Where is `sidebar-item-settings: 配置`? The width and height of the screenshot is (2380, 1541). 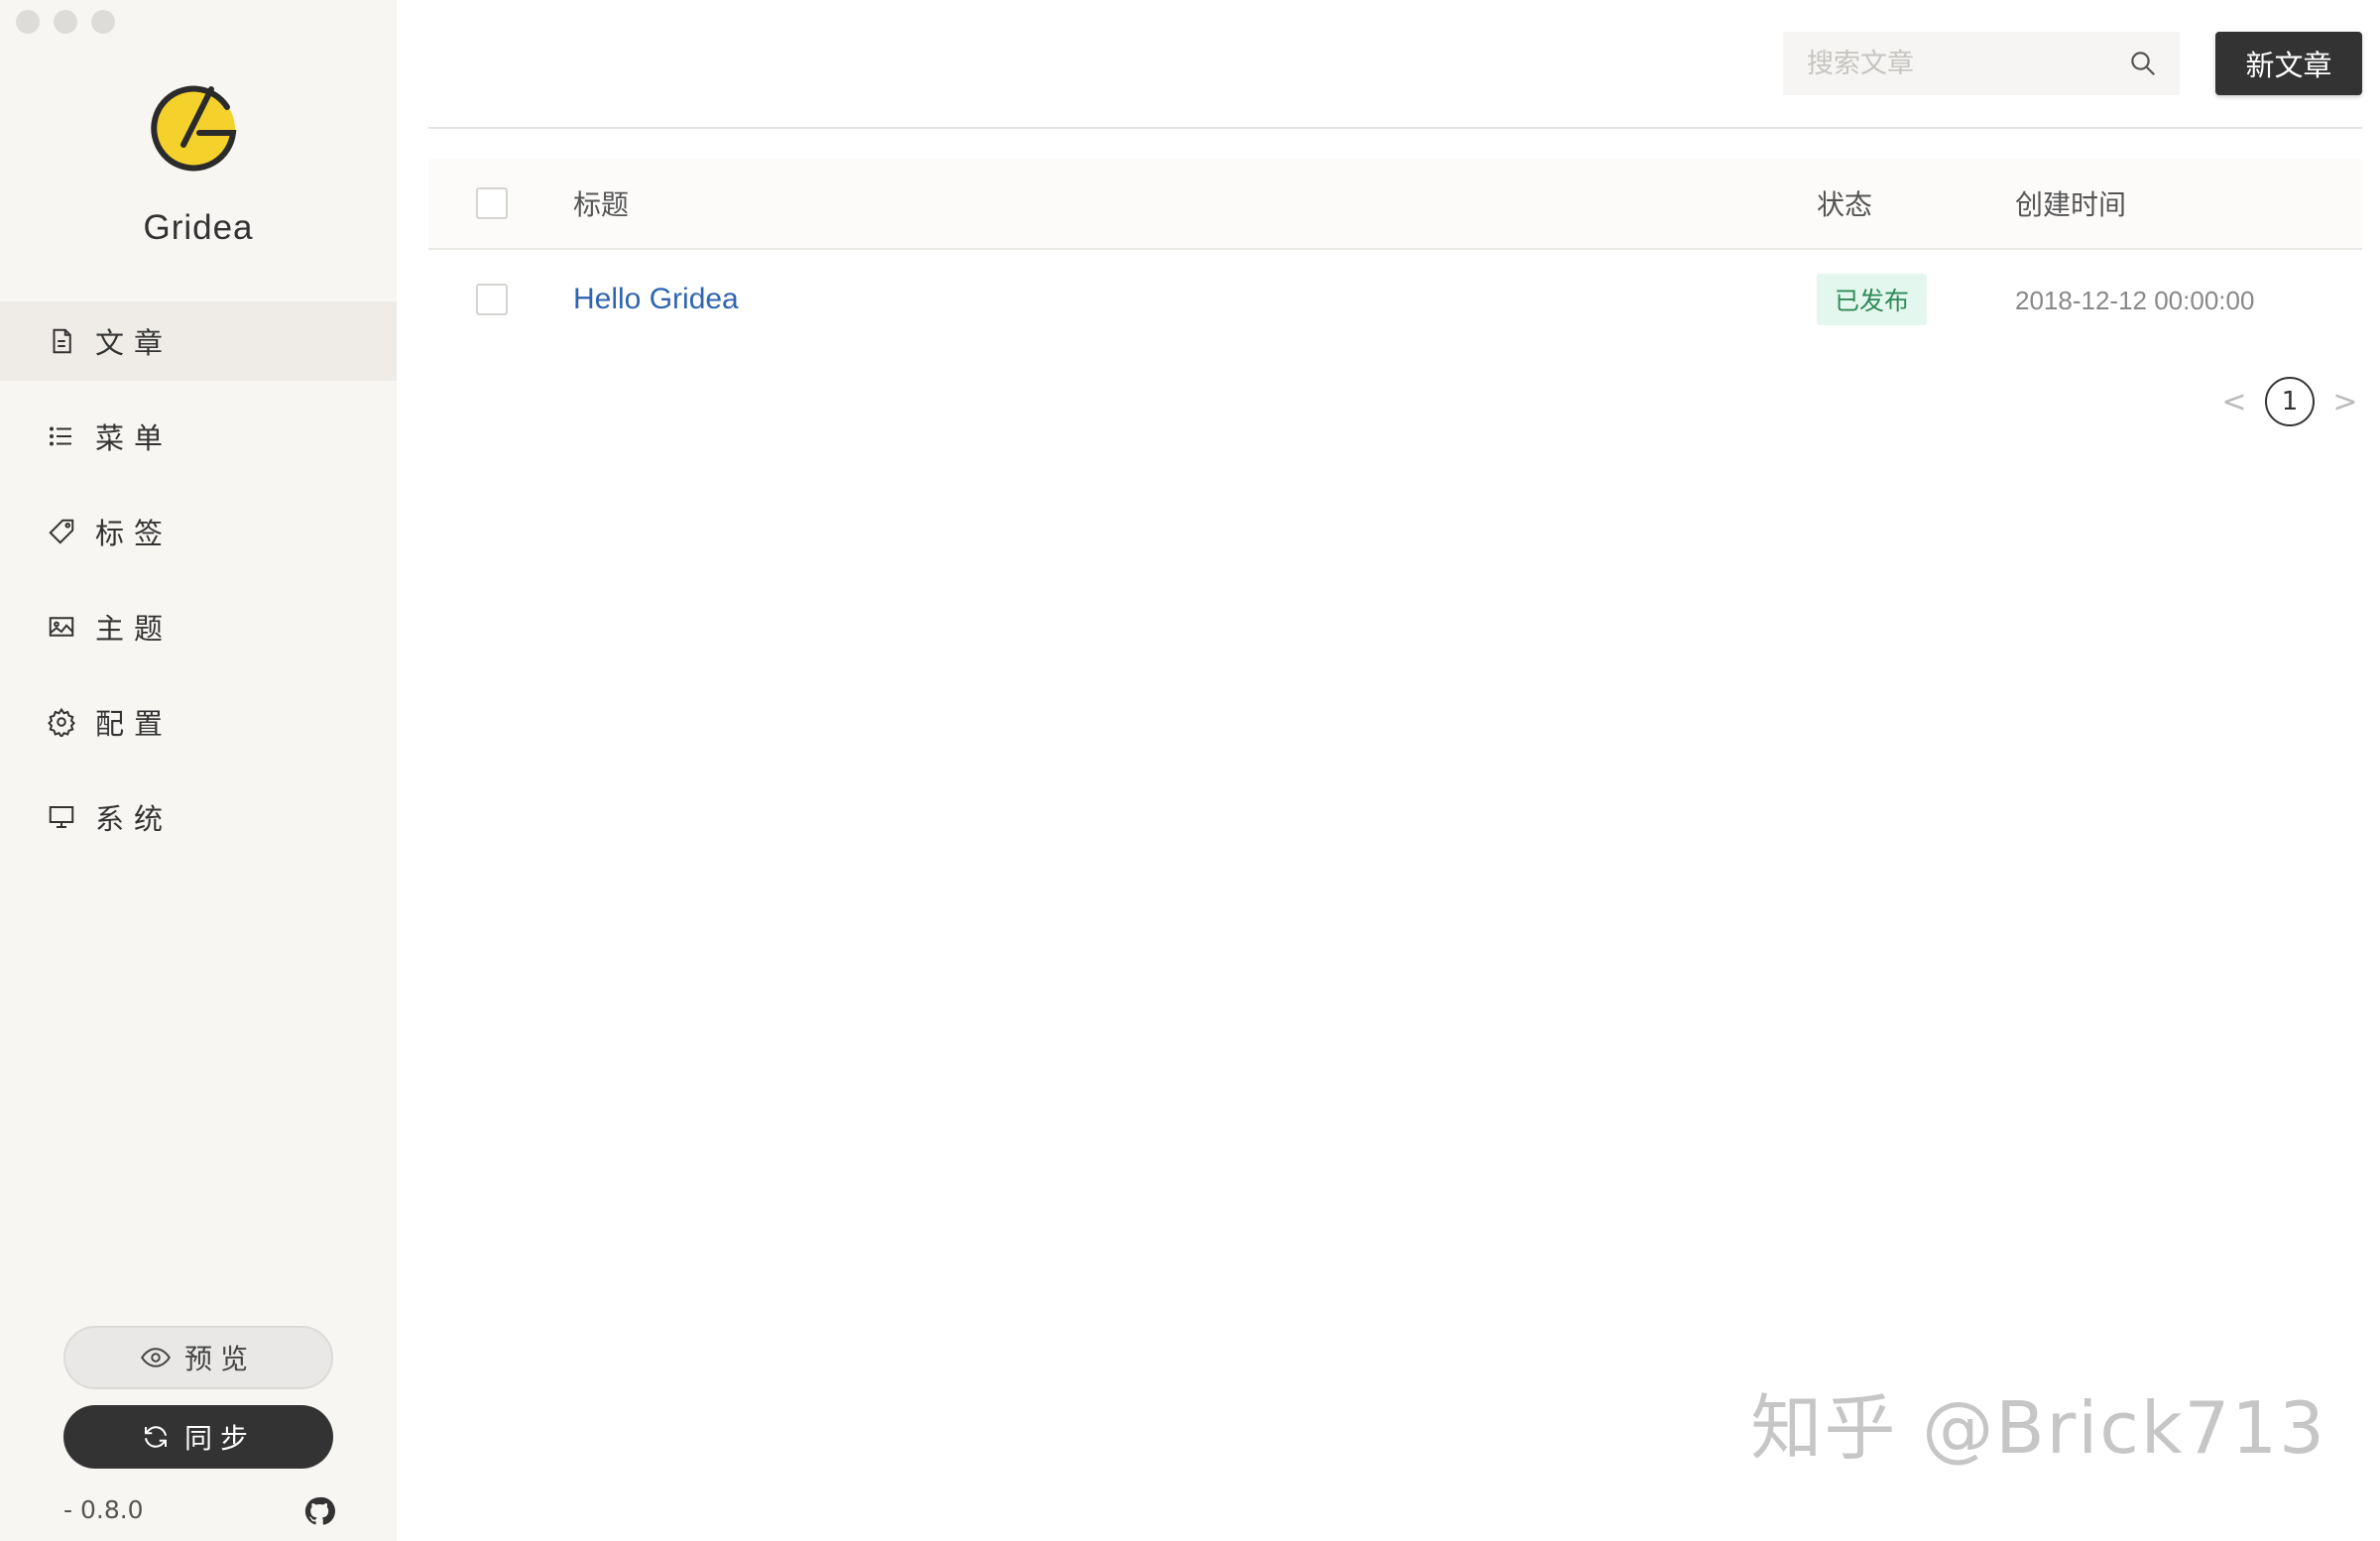 sidebar-item-settings: 配置 is located at coordinates (198, 722).